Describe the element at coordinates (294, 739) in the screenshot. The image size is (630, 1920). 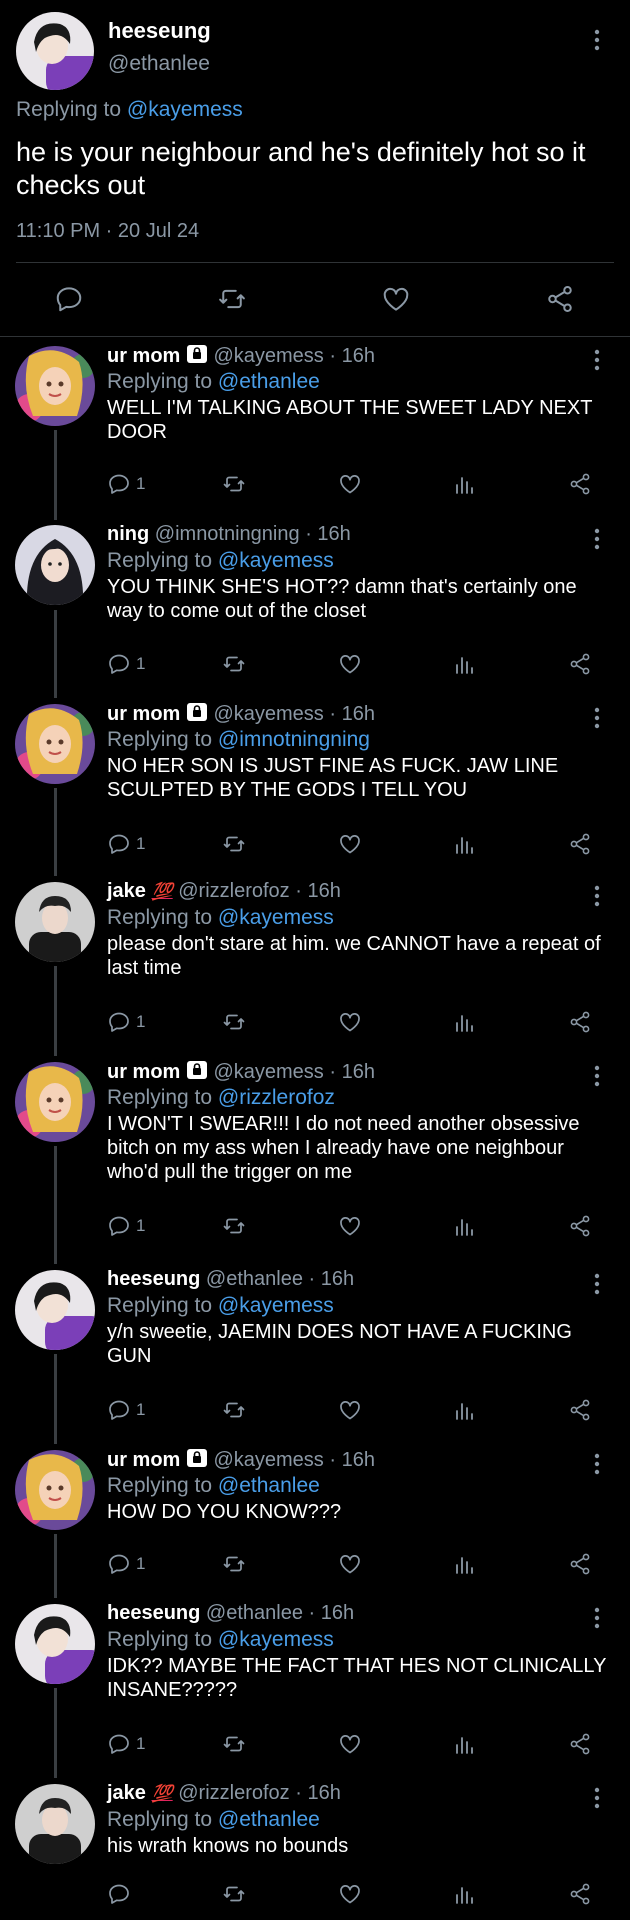
I see `mention-link: @imnotningning` at that location.